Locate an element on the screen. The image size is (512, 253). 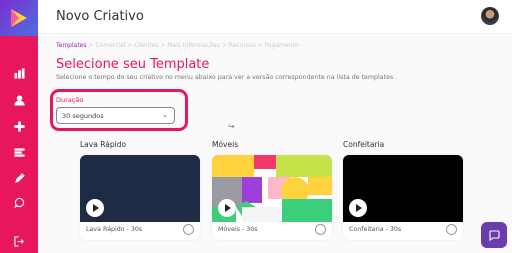
duration-selected-value: 30 segundos is located at coordinates (83, 116).